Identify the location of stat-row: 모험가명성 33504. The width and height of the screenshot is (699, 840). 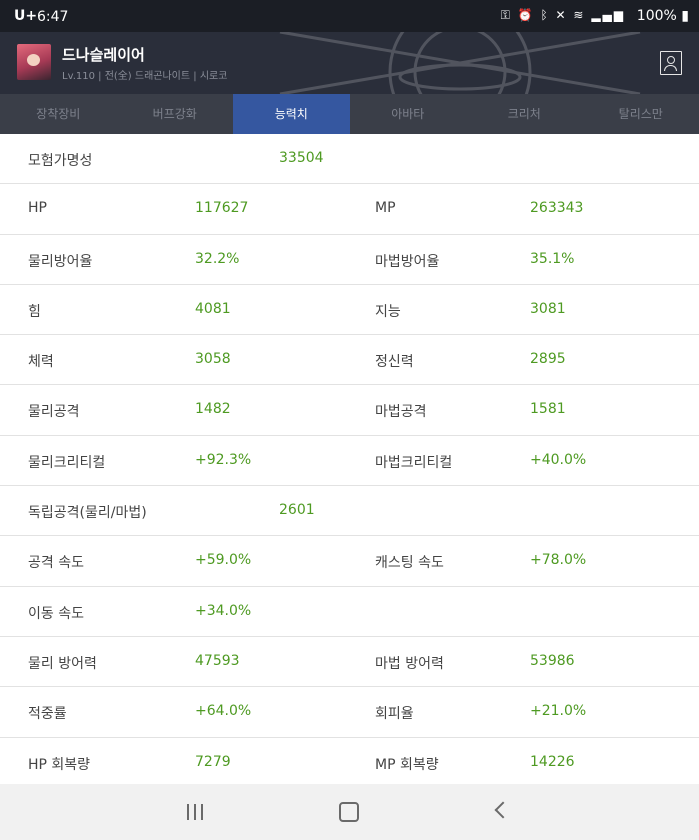
(349, 159).